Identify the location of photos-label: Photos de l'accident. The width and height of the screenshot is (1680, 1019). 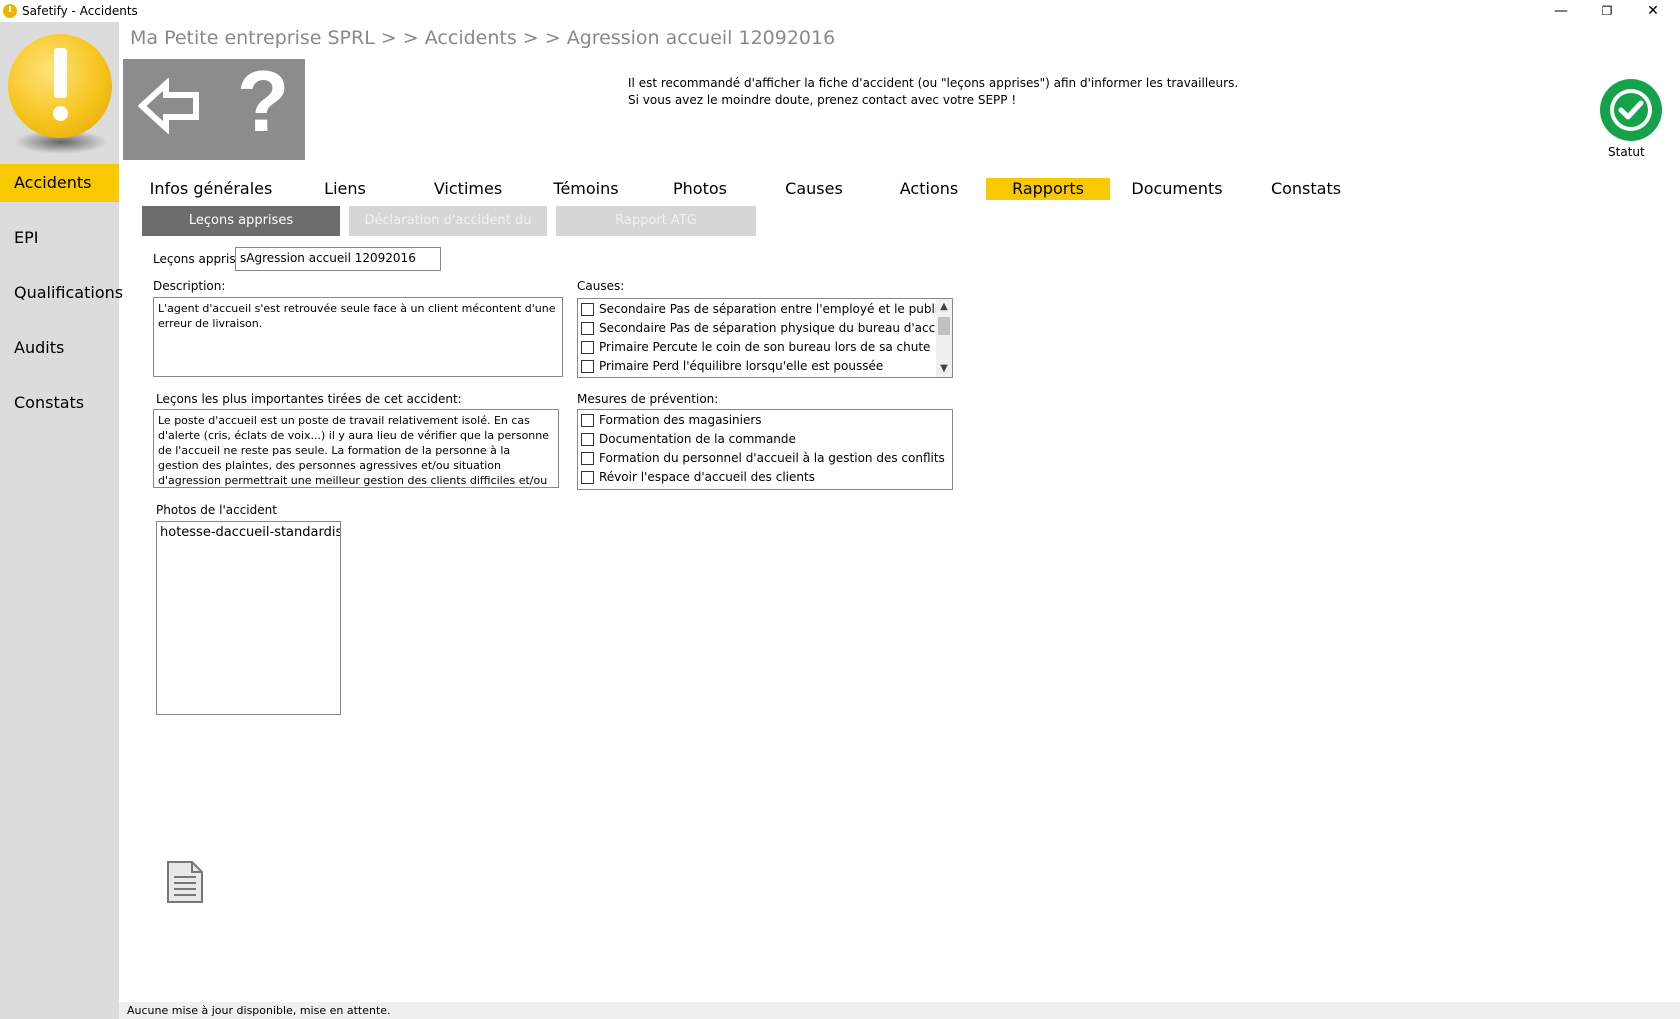
(216, 510).